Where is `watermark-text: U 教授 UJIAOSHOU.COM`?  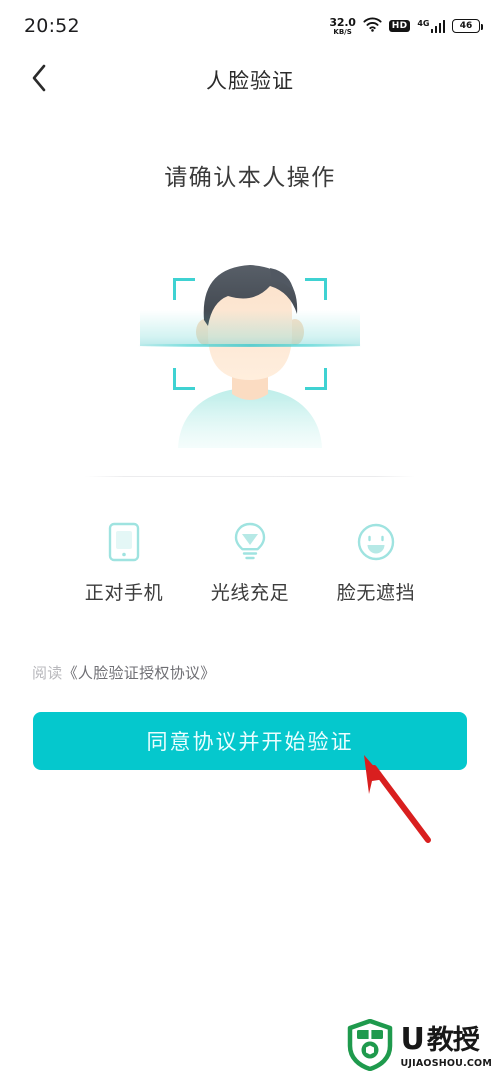
watermark-text: U 教授 UJIAOSHOU.COM is located at coordinates (446, 1047).